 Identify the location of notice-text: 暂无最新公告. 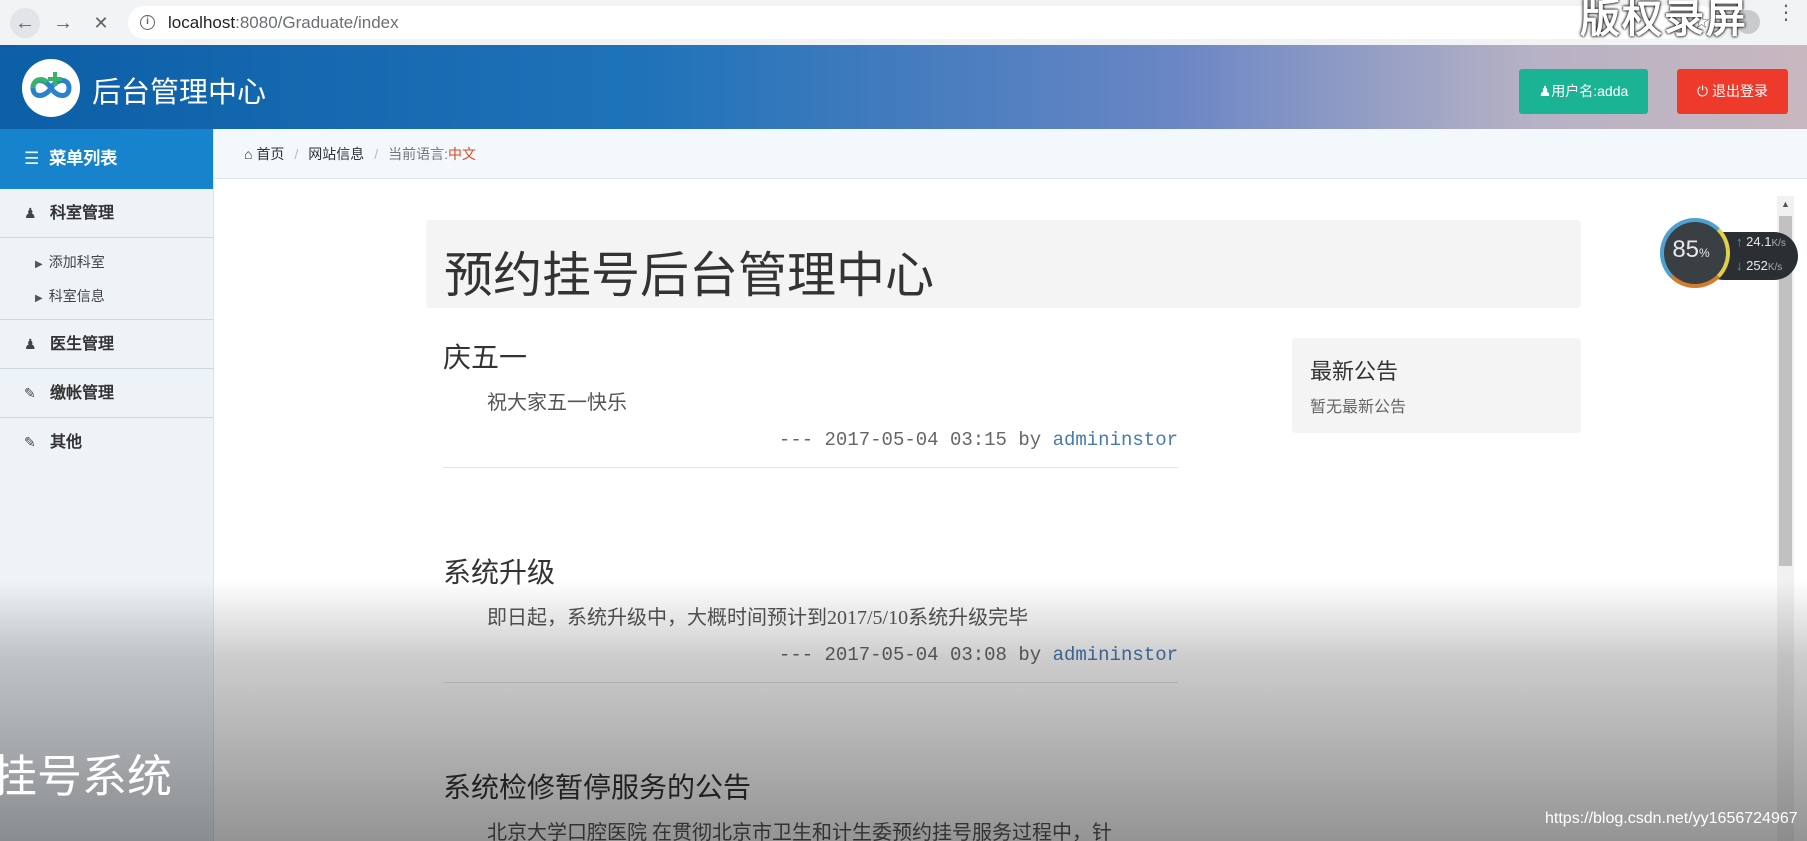
(1358, 407).